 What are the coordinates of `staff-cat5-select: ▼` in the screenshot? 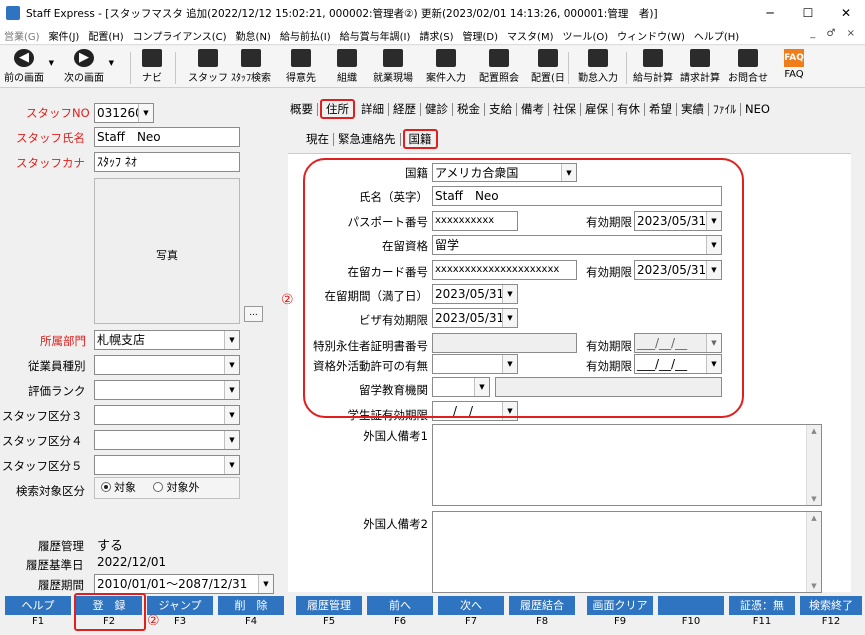 It's located at (167, 465).